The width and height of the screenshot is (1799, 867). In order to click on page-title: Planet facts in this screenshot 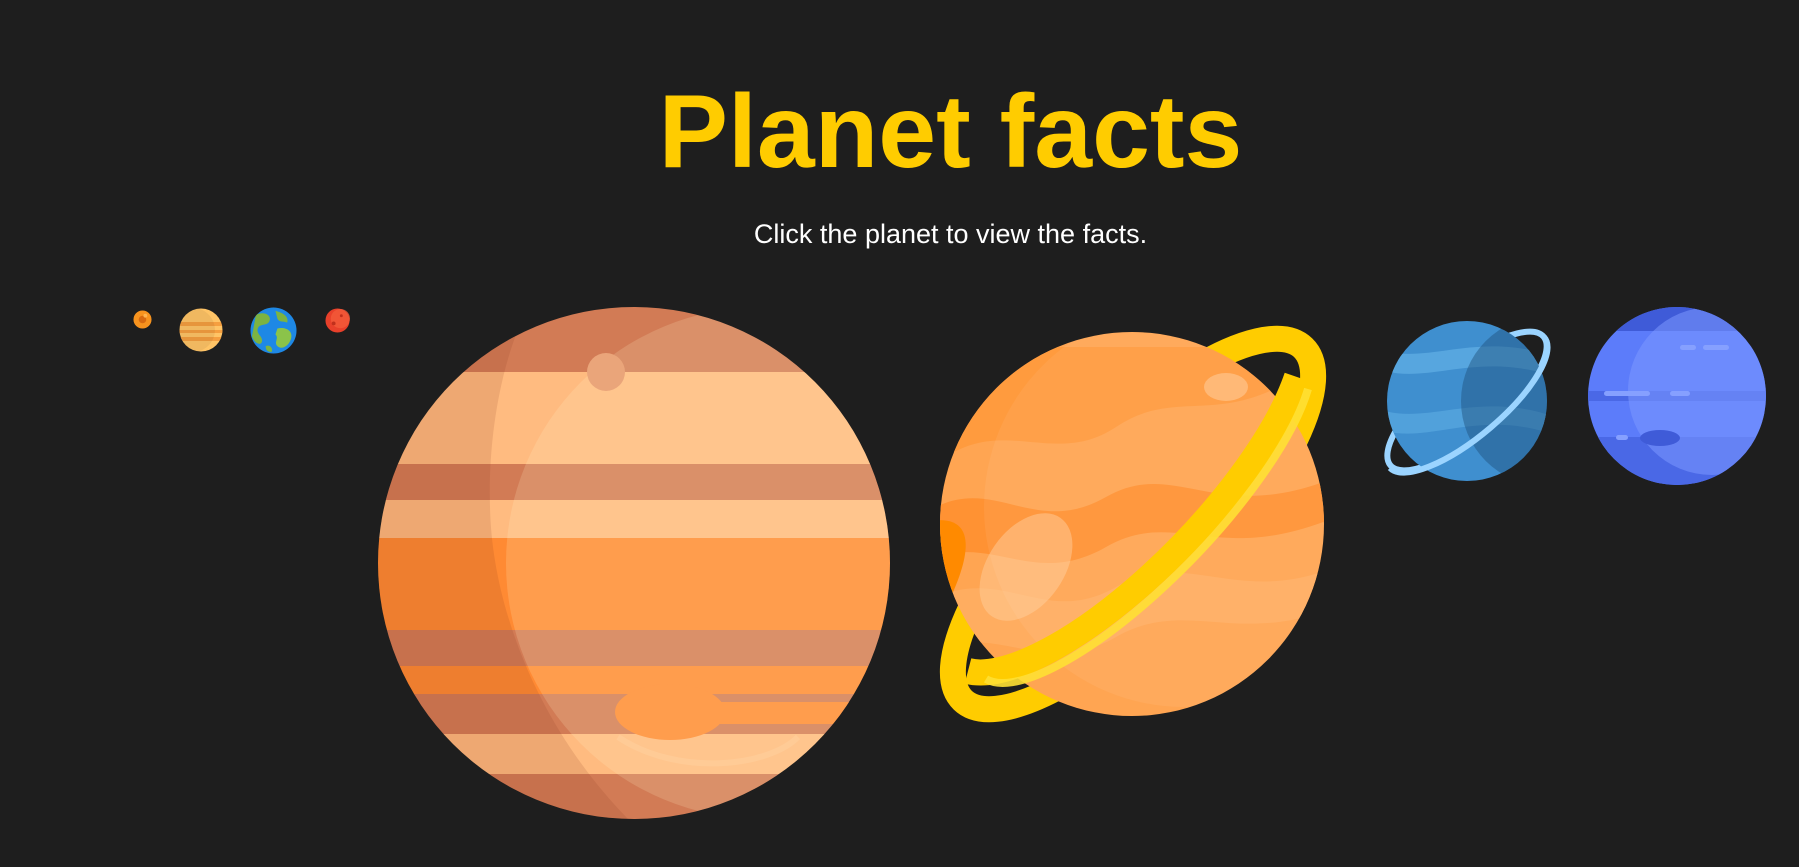, I will do `click(950, 132)`.